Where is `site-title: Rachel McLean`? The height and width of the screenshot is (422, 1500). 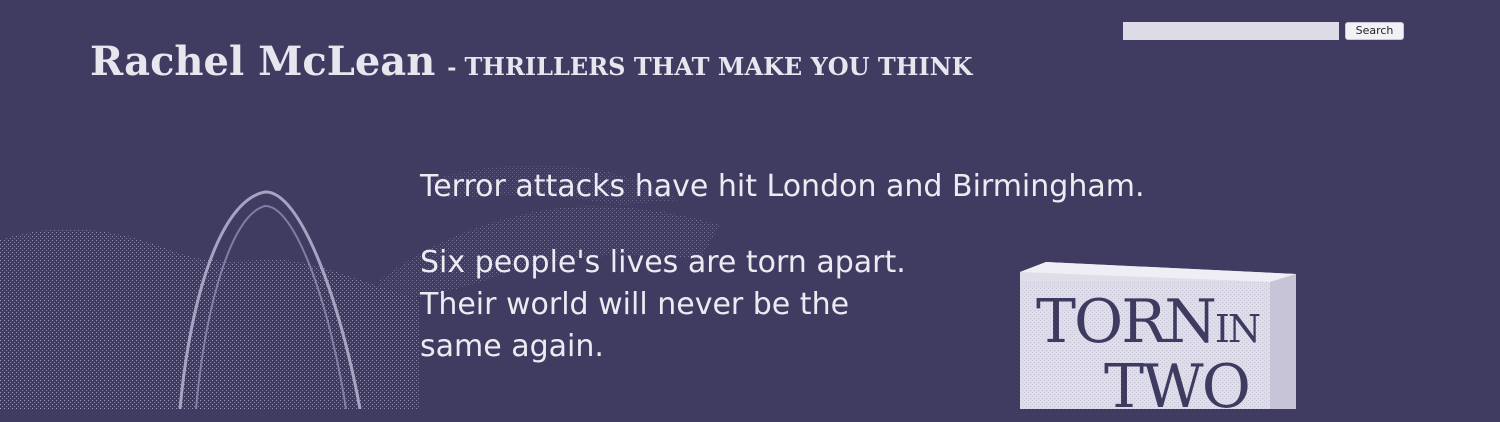 site-title: Rachel McLean is located at coordinates (262, 61).